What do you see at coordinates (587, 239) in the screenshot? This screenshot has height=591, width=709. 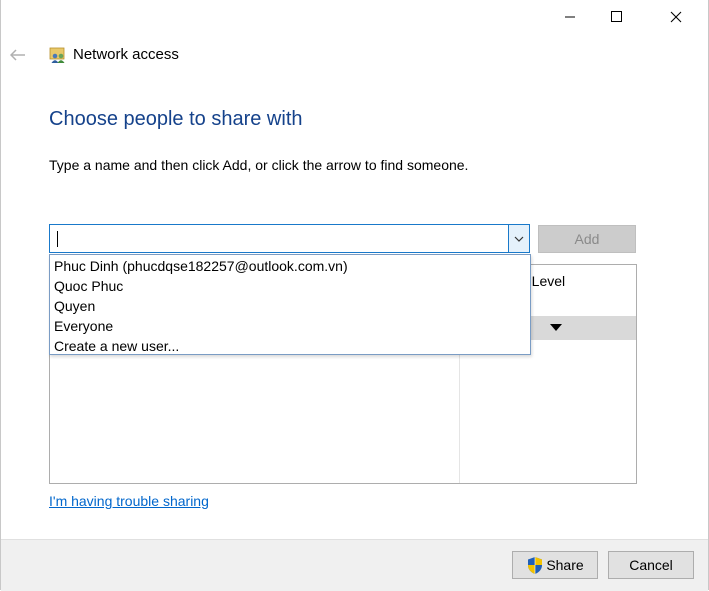 I see `add-button: Add` at bounding box center [587, 239].